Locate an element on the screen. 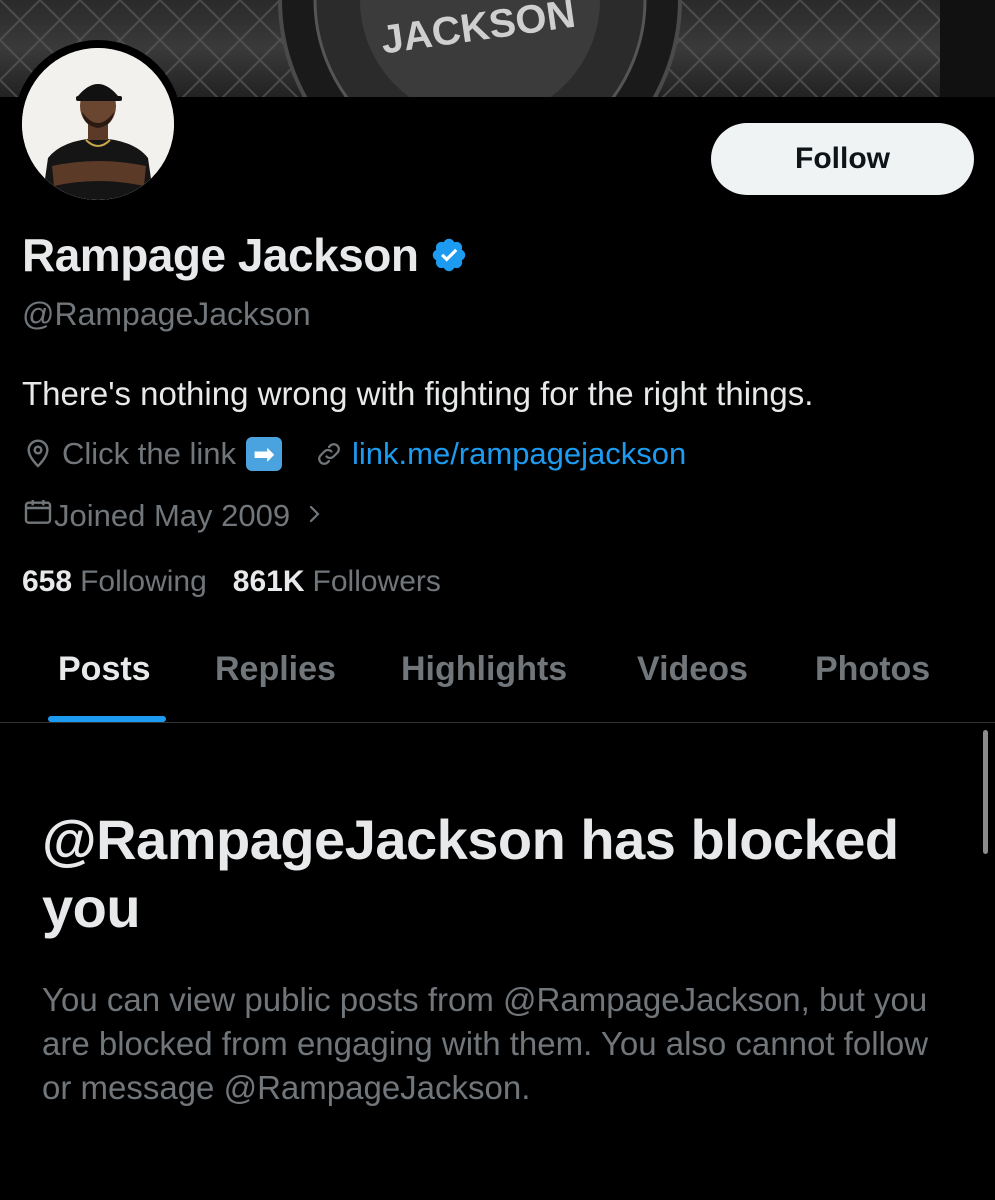 This screenshot has height=1200, width=995. avatar is located at coordinates (98, 124).